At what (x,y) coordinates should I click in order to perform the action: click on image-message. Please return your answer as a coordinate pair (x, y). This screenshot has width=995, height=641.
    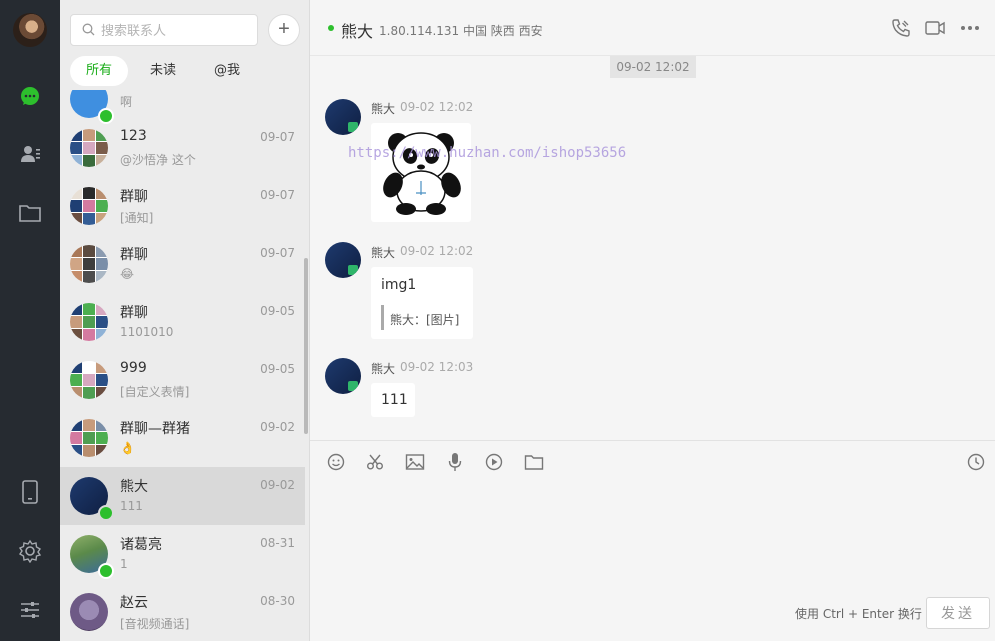
    Looking at the image, I should click on (421, 172).